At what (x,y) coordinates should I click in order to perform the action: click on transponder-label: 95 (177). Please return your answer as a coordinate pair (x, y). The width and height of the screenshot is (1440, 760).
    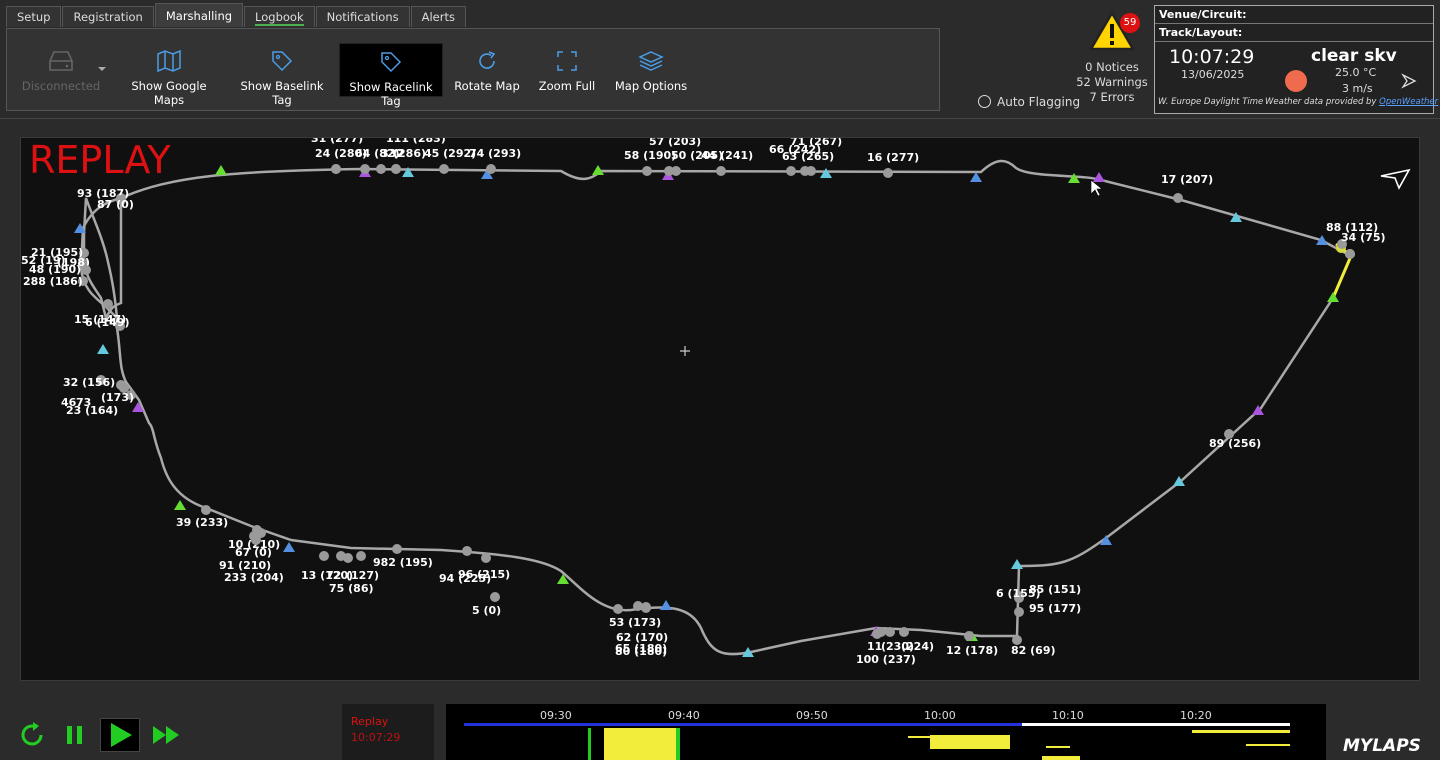
    Looking at the image, I should click on (1055, 608).